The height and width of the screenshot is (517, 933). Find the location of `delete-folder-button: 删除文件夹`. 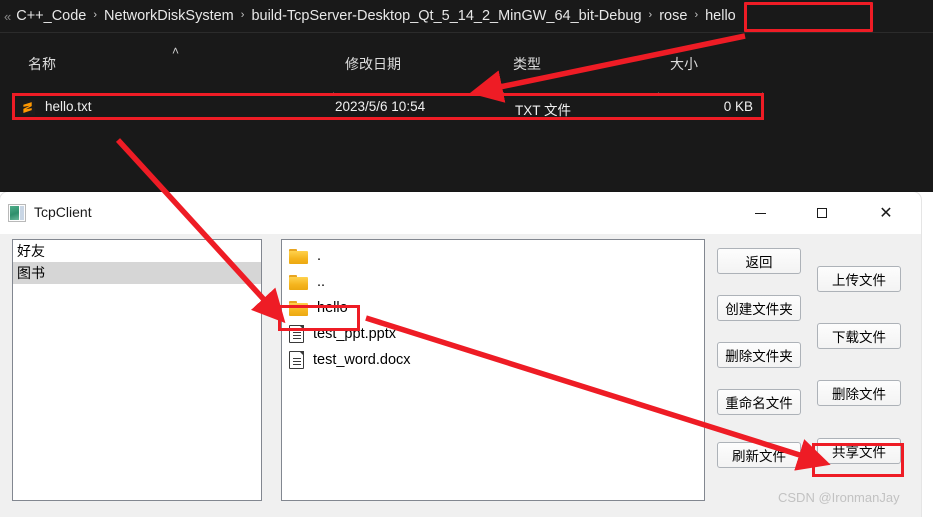

delete-folder-button: 删除文件夹 is located at coordinates (759, 355).